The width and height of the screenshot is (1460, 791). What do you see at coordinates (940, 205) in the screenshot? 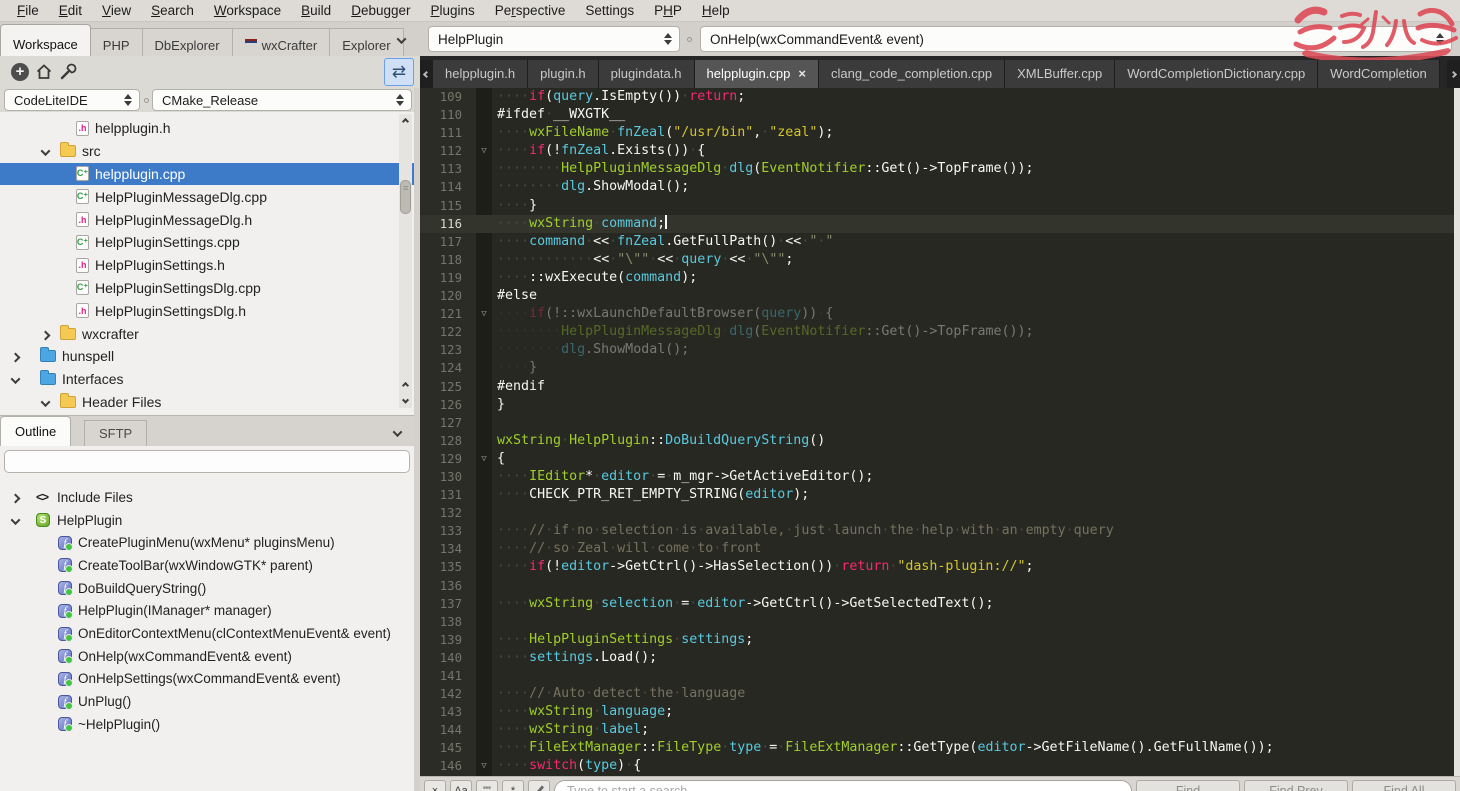
I see `code-line-115: 115 ····}` at bounding box center [940, 205].